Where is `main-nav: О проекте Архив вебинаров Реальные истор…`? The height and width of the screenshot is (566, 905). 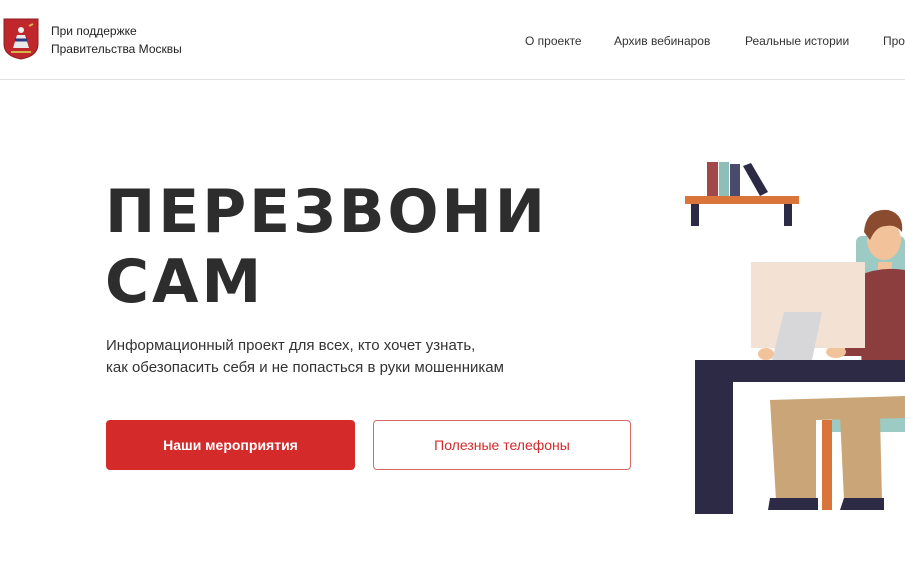 main-nav: О проекте Архив вебинаров Реальные истор… is located at coordinates (452, 41).